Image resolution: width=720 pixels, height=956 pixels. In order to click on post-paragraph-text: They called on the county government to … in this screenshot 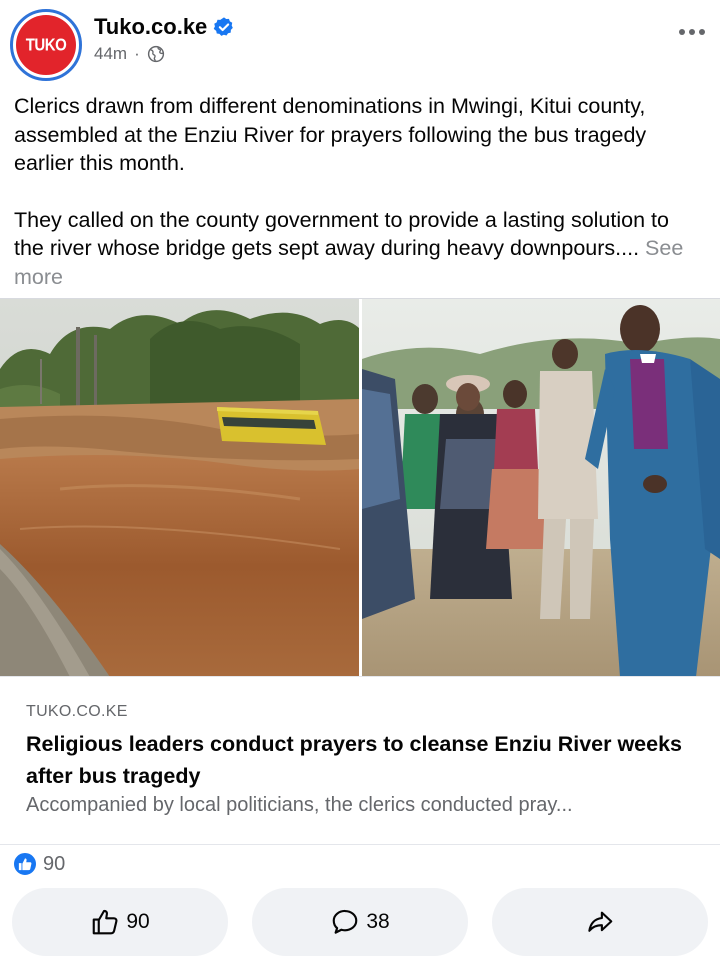, I will do `click(341, 234)`.